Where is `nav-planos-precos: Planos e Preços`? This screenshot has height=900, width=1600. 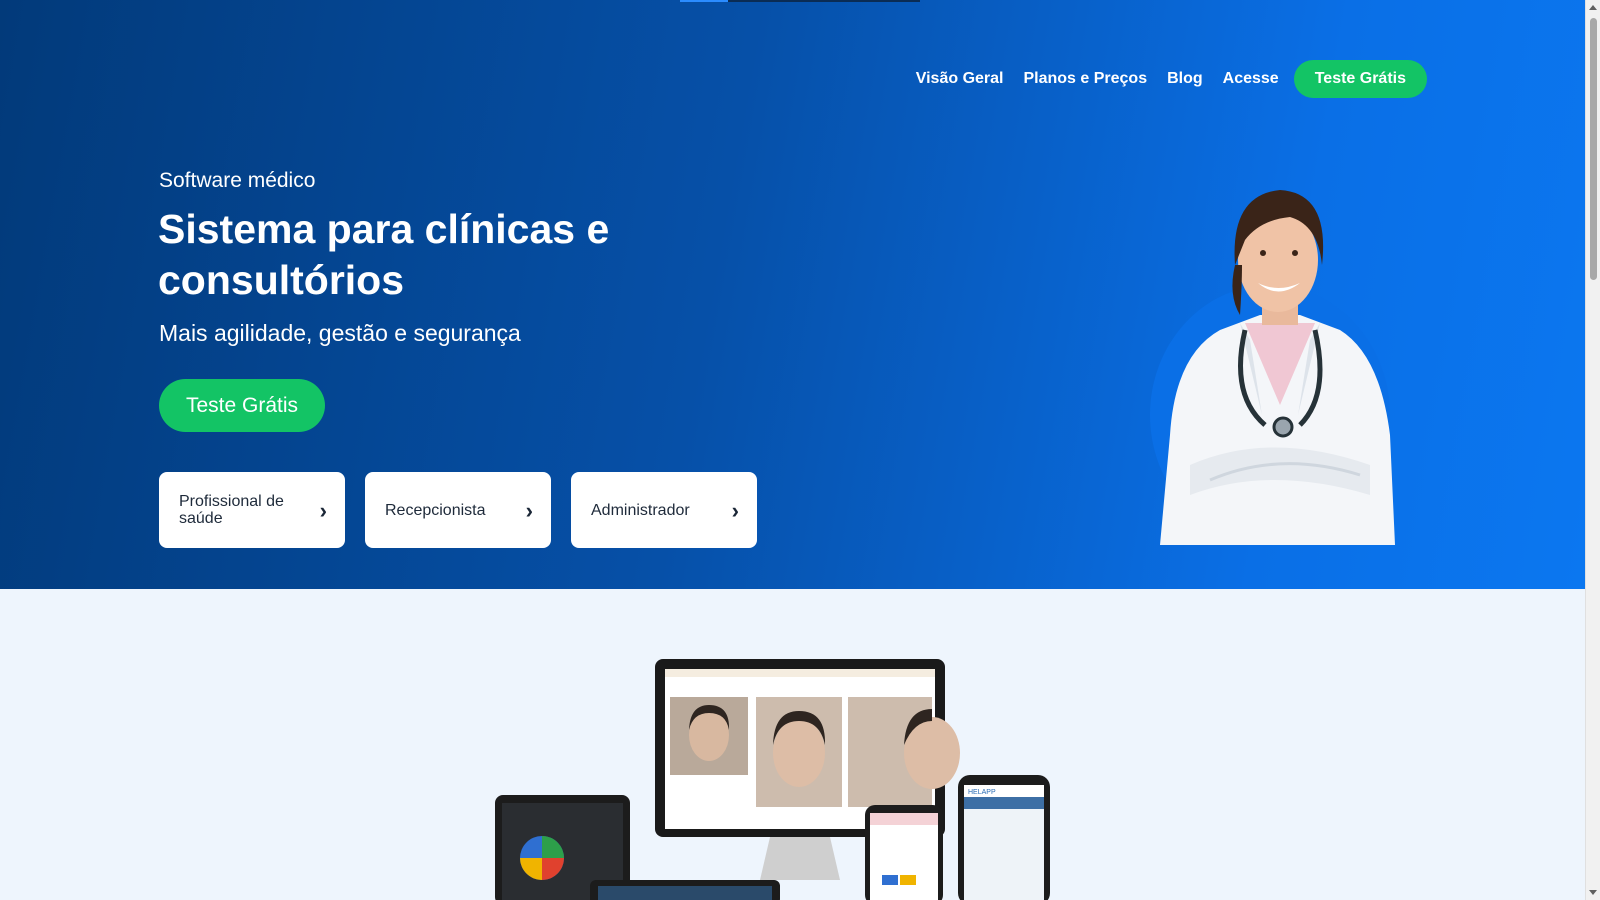
nav-planos-precos: Planos e Preços is located at coordinates (1085, 79).